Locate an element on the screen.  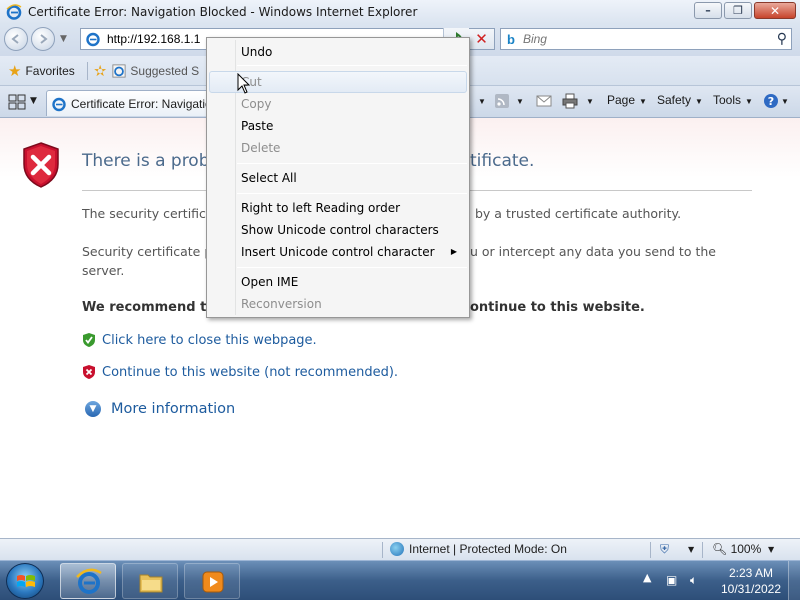
add-favorite-icon: ✫ is located at coordinates (100, 71).